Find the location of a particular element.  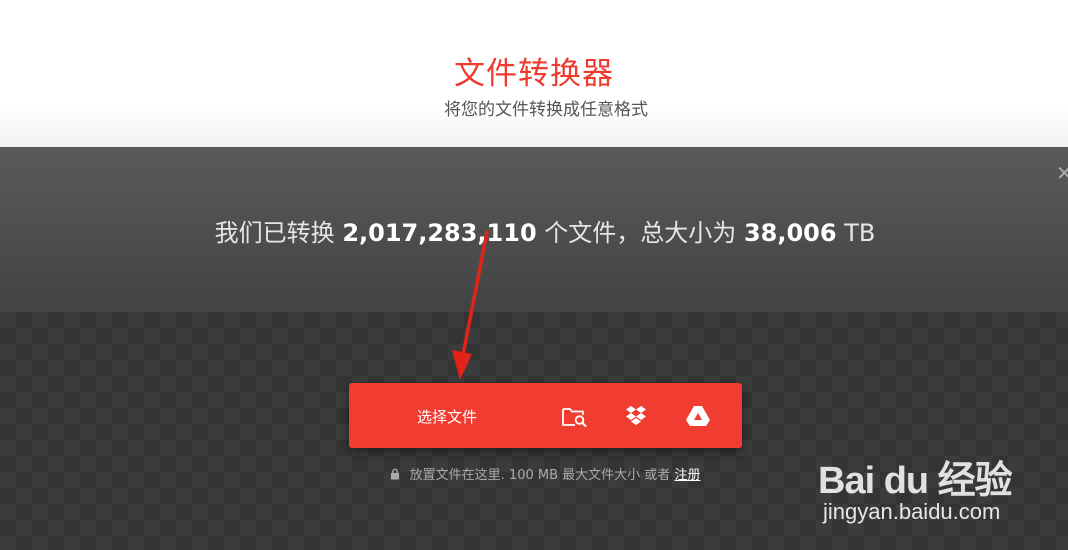

watermark-logo: Bai du 经验 is located at coordinates (915, 481).